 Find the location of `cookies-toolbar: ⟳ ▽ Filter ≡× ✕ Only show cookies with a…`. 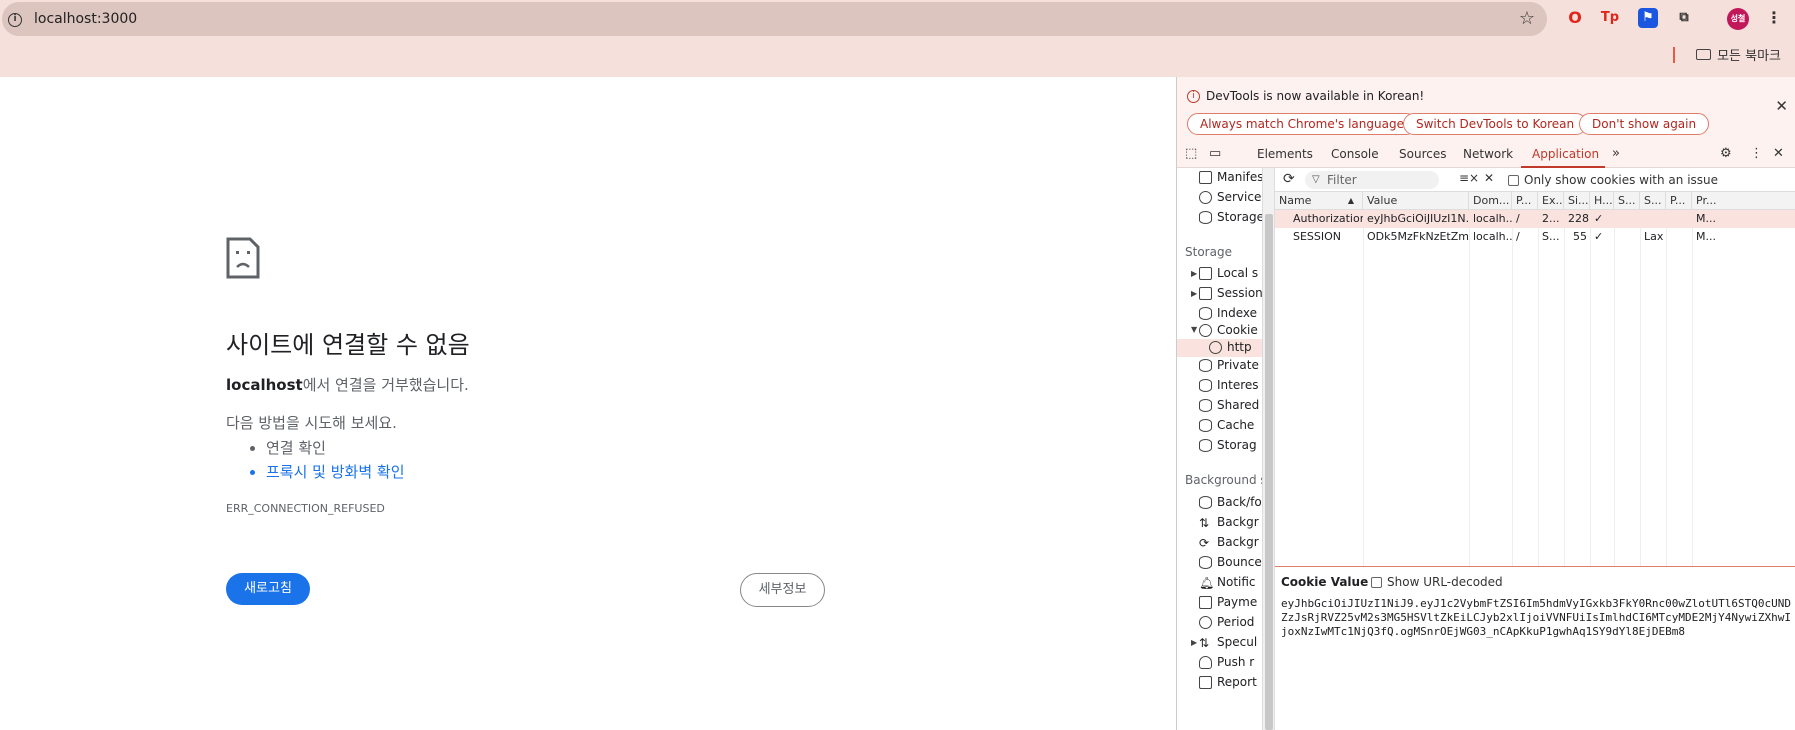

cookies-toolbar: ⟳ ▽ Filter ≡× ✕ Only show cookies with a… is located at coordinates (1535, 180).